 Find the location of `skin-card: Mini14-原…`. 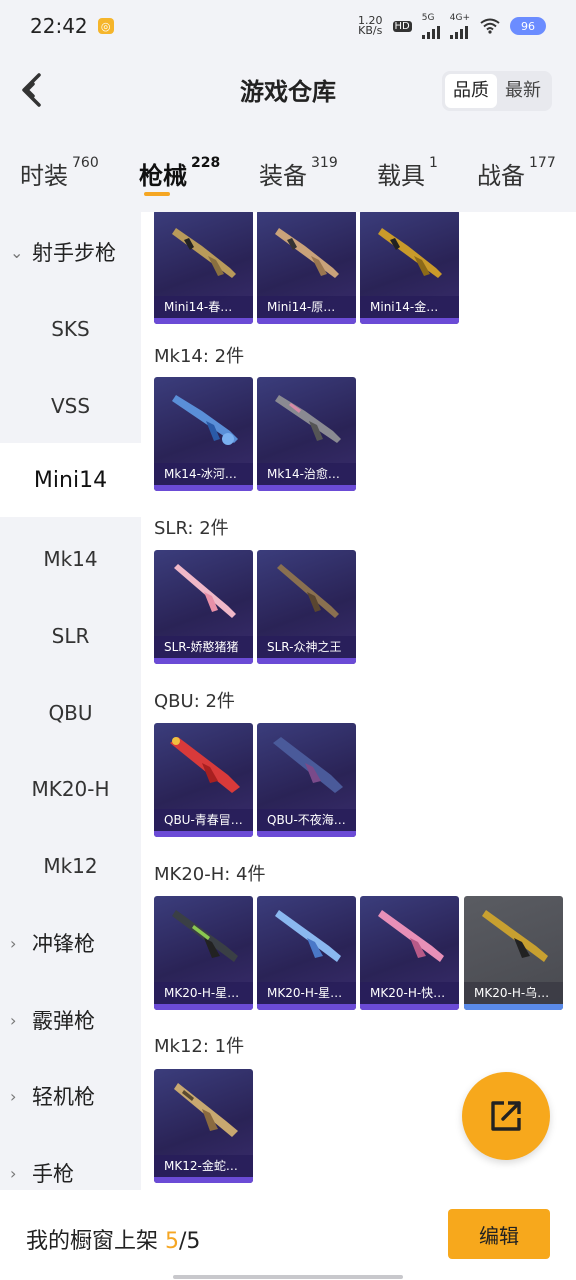

skin-card: Mini14-原… is located at coordinates (306, 268).